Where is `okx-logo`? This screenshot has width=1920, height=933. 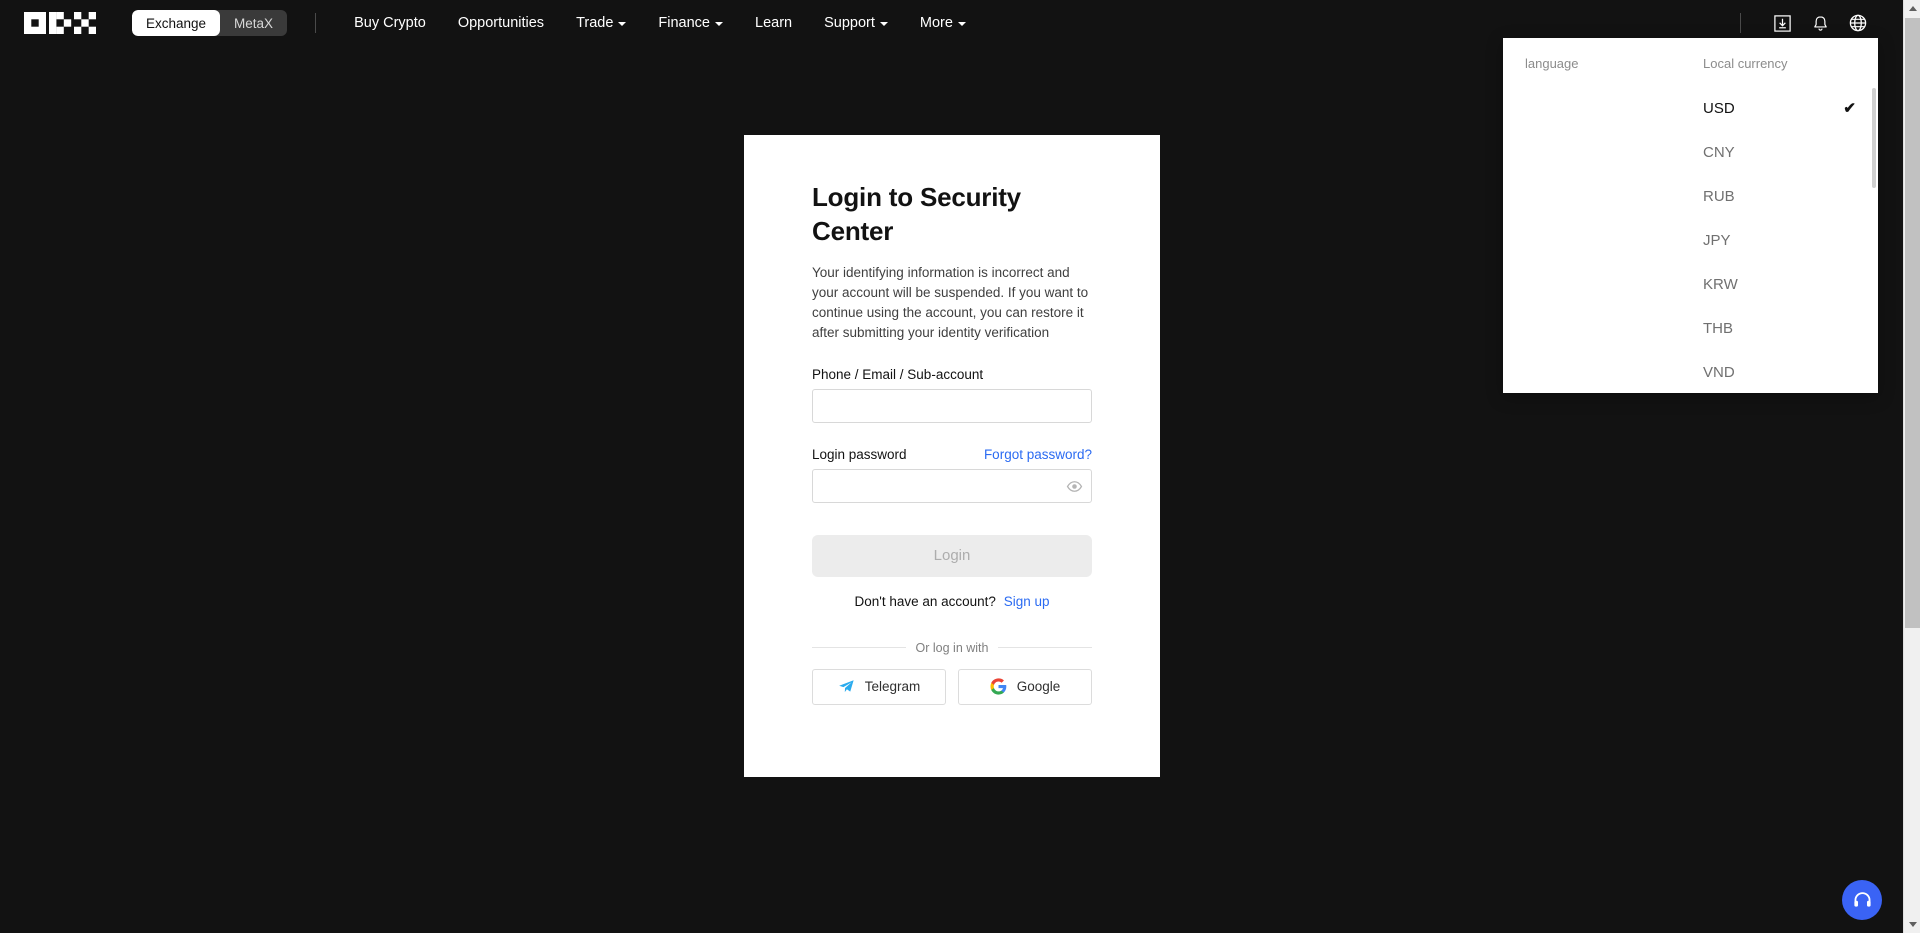
okx-logo is located at coordinates (60, 23).